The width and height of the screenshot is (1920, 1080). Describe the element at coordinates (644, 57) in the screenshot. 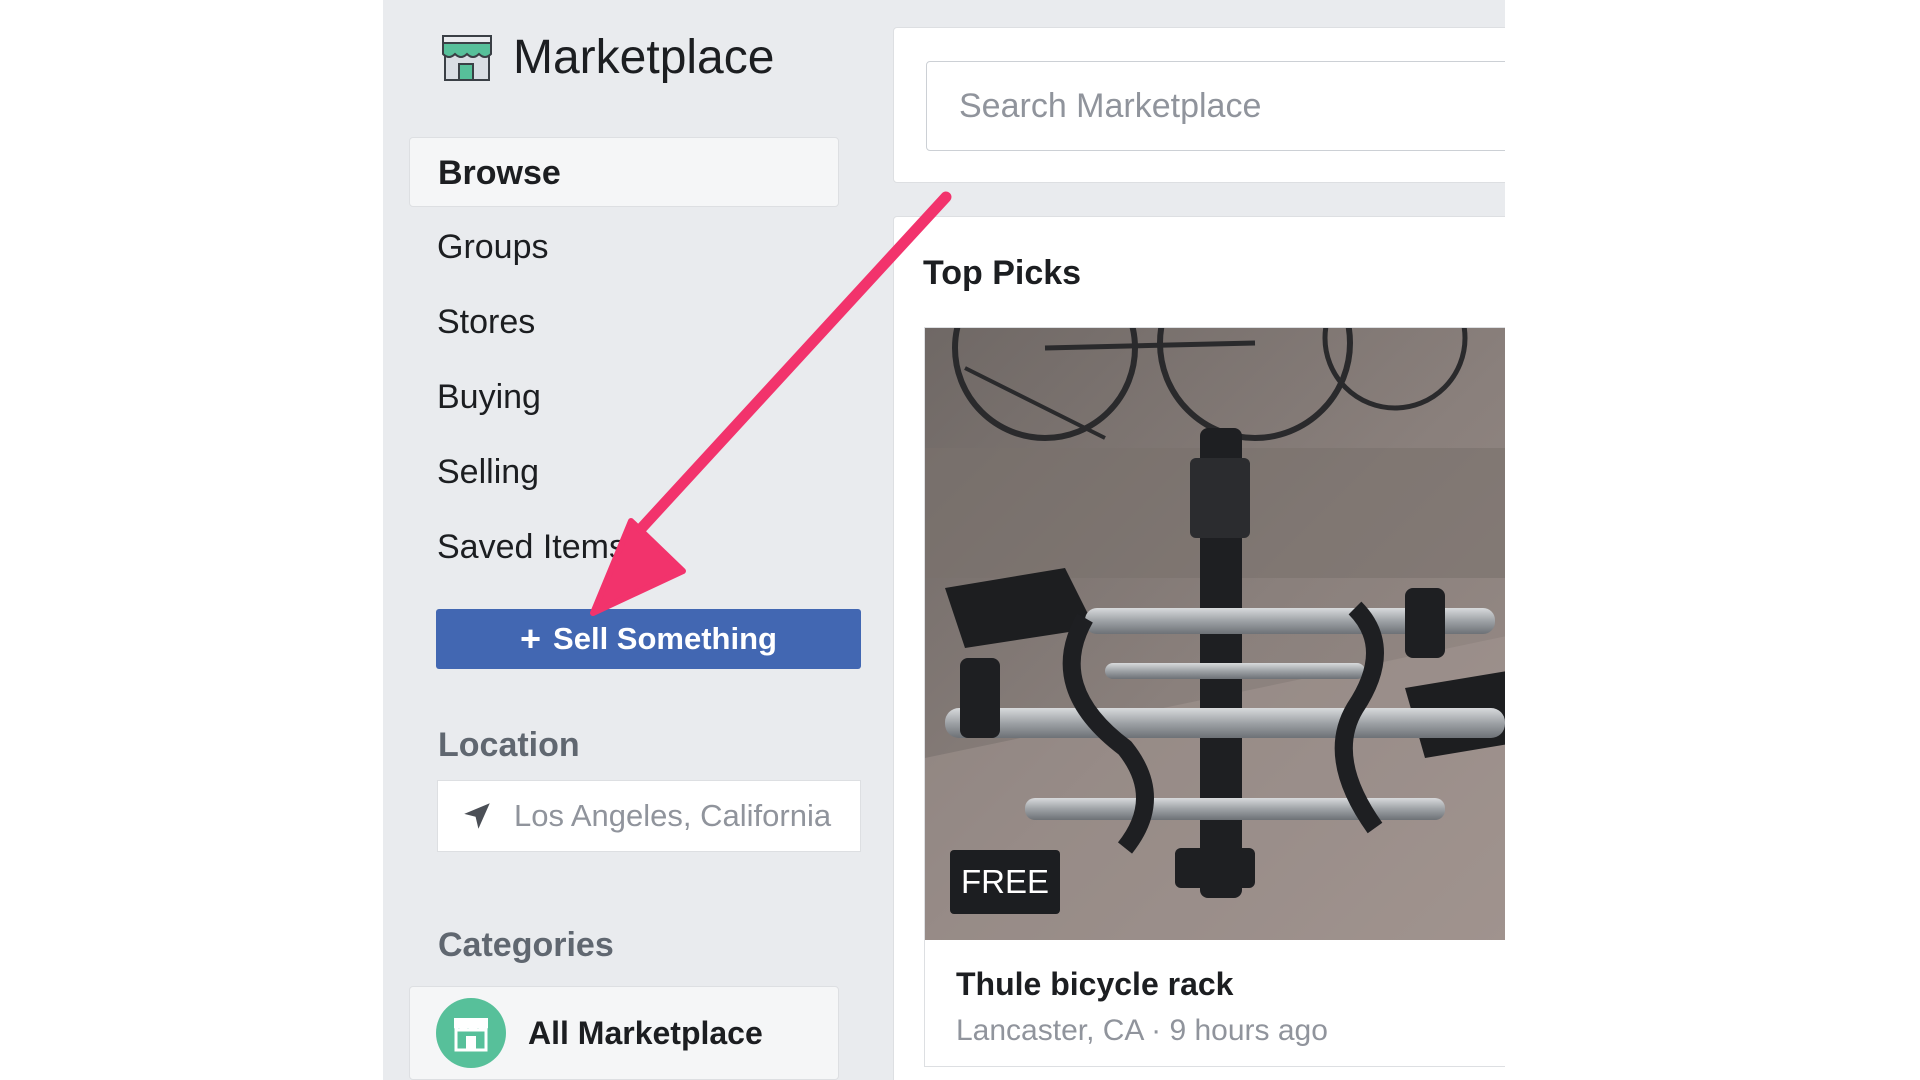

I see `page-title: Marketplace` at that location.